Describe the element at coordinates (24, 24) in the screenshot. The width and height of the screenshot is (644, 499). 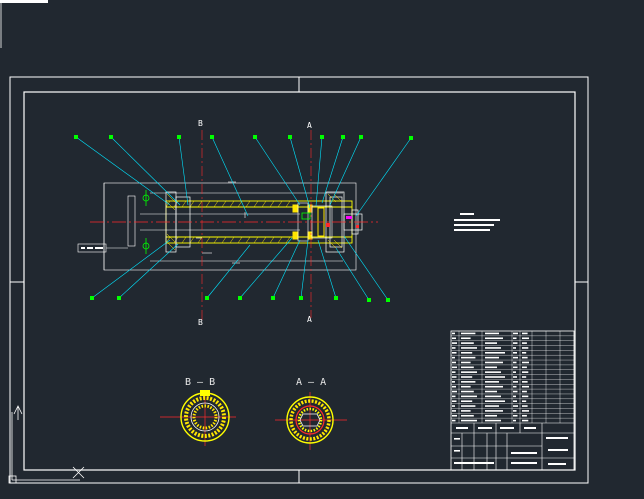
I see `toolbar-stub` at that location.